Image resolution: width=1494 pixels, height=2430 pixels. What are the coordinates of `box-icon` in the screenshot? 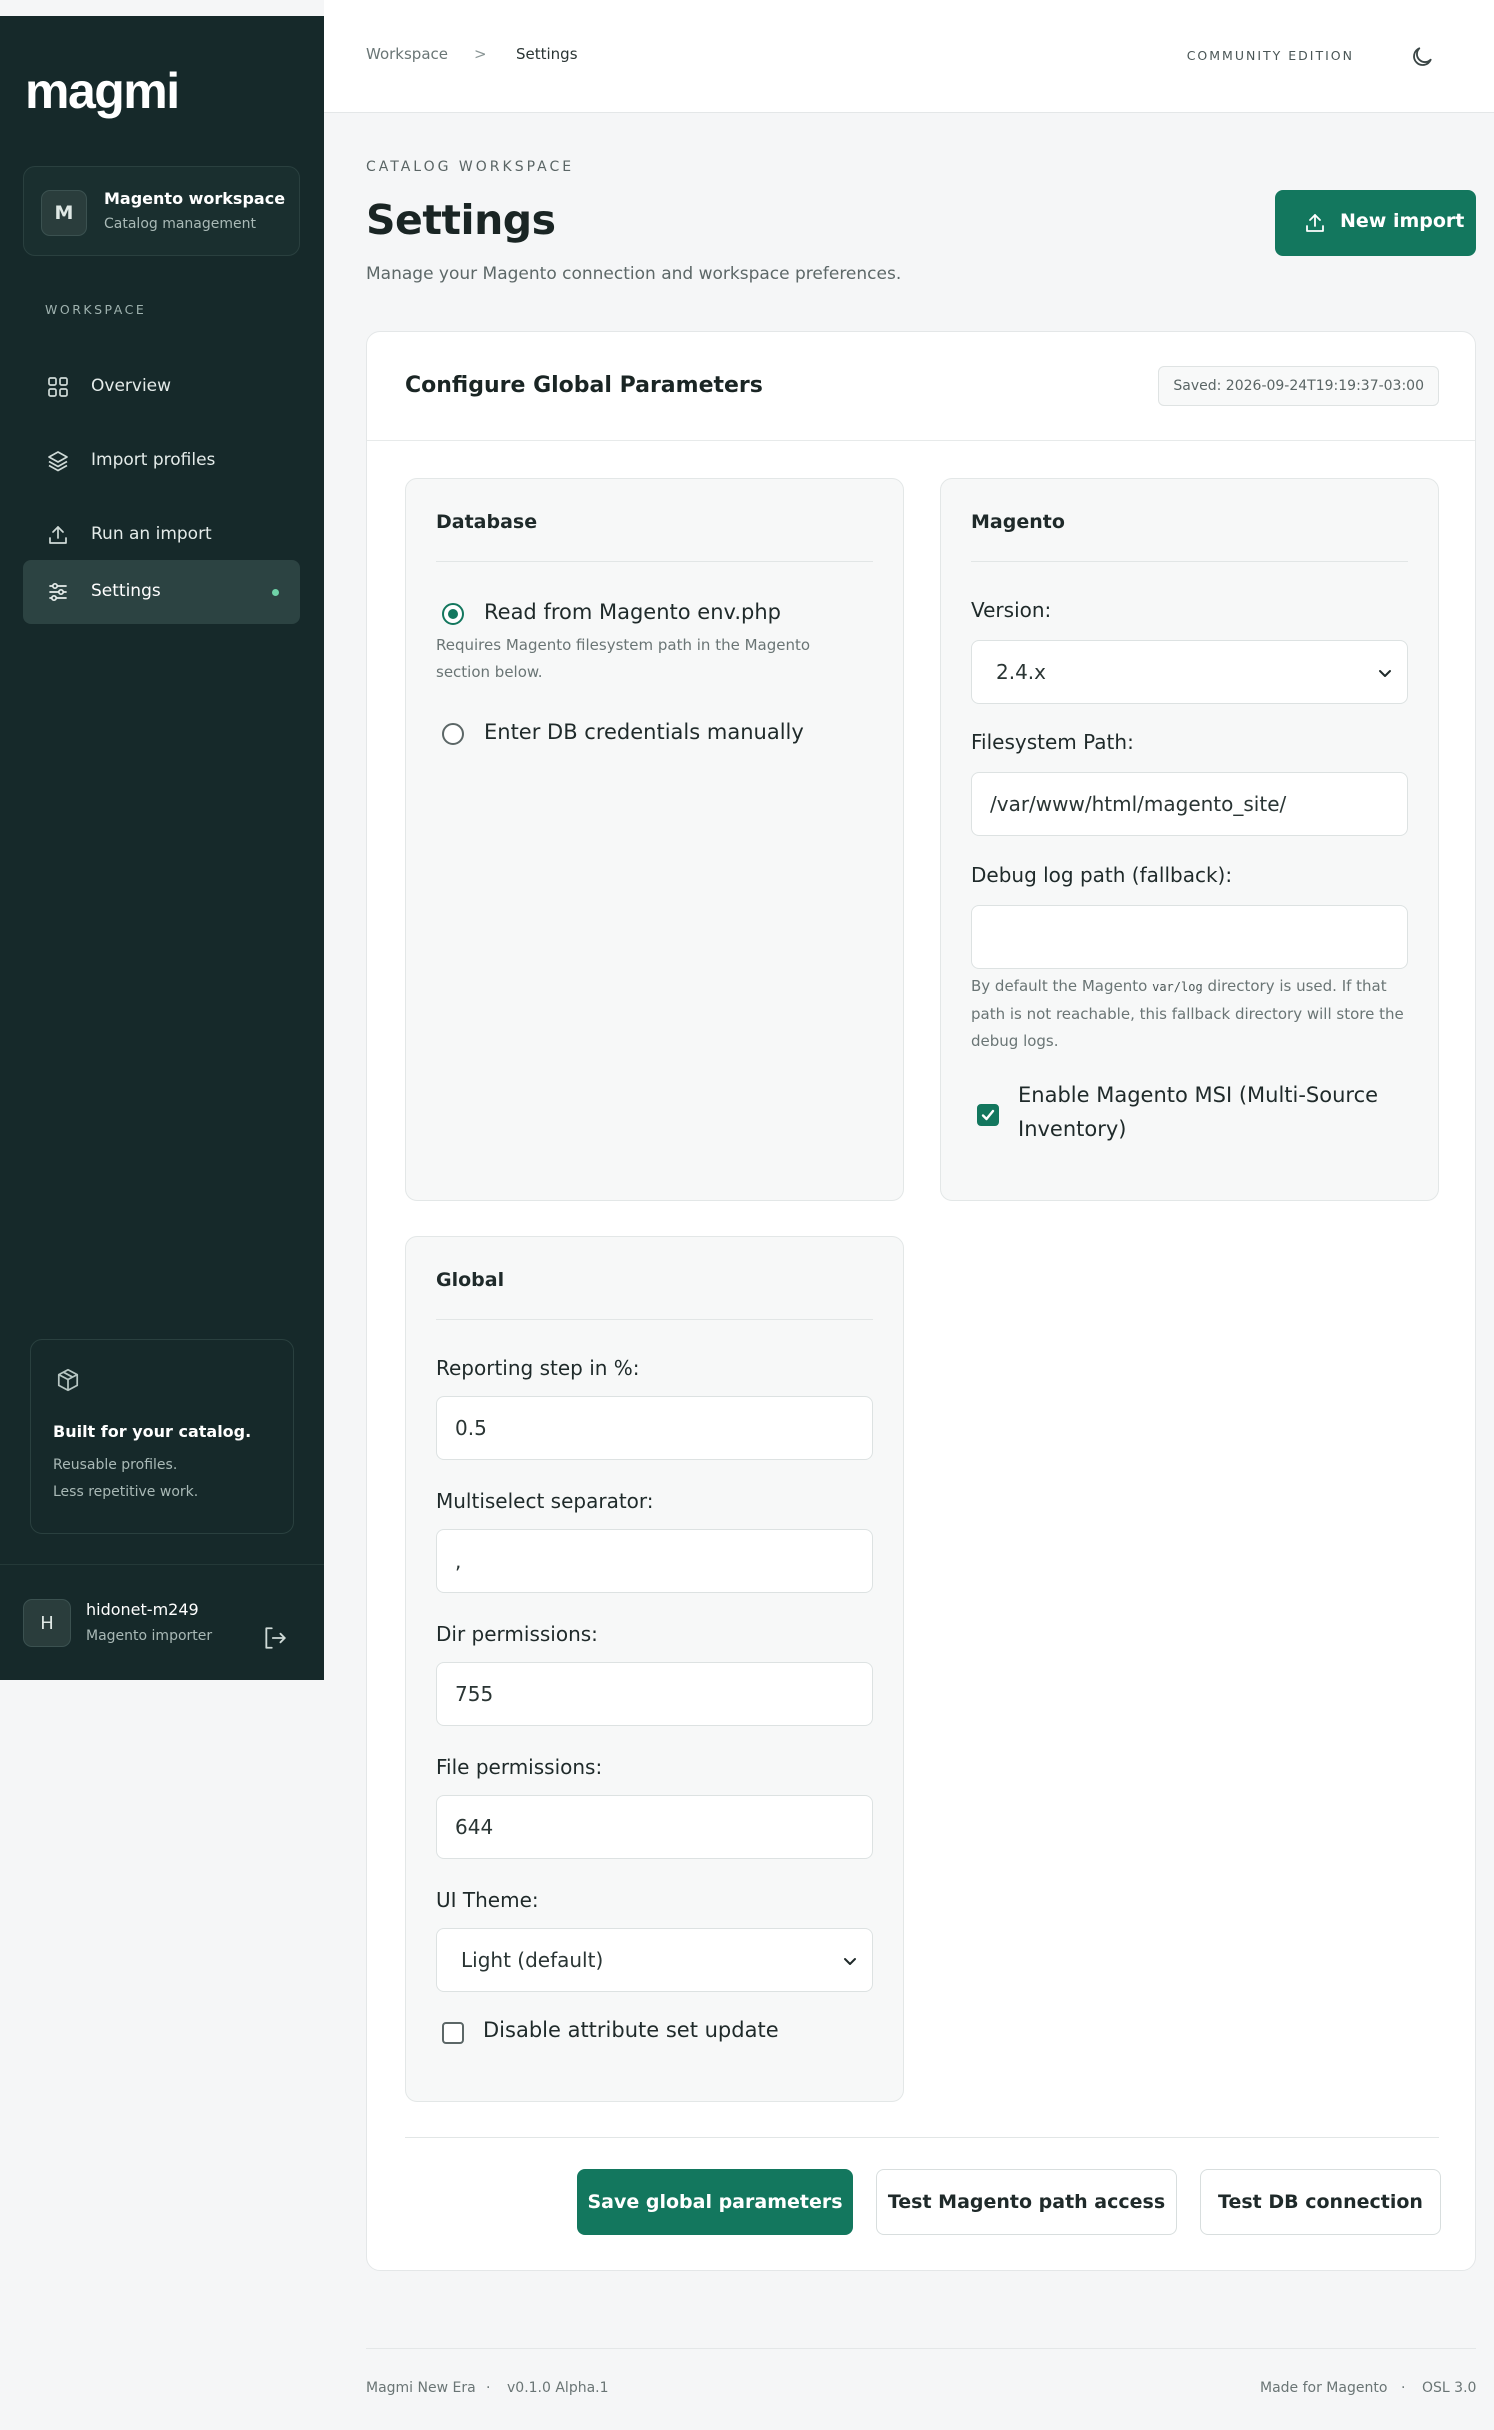 It's located at (68, 1380).